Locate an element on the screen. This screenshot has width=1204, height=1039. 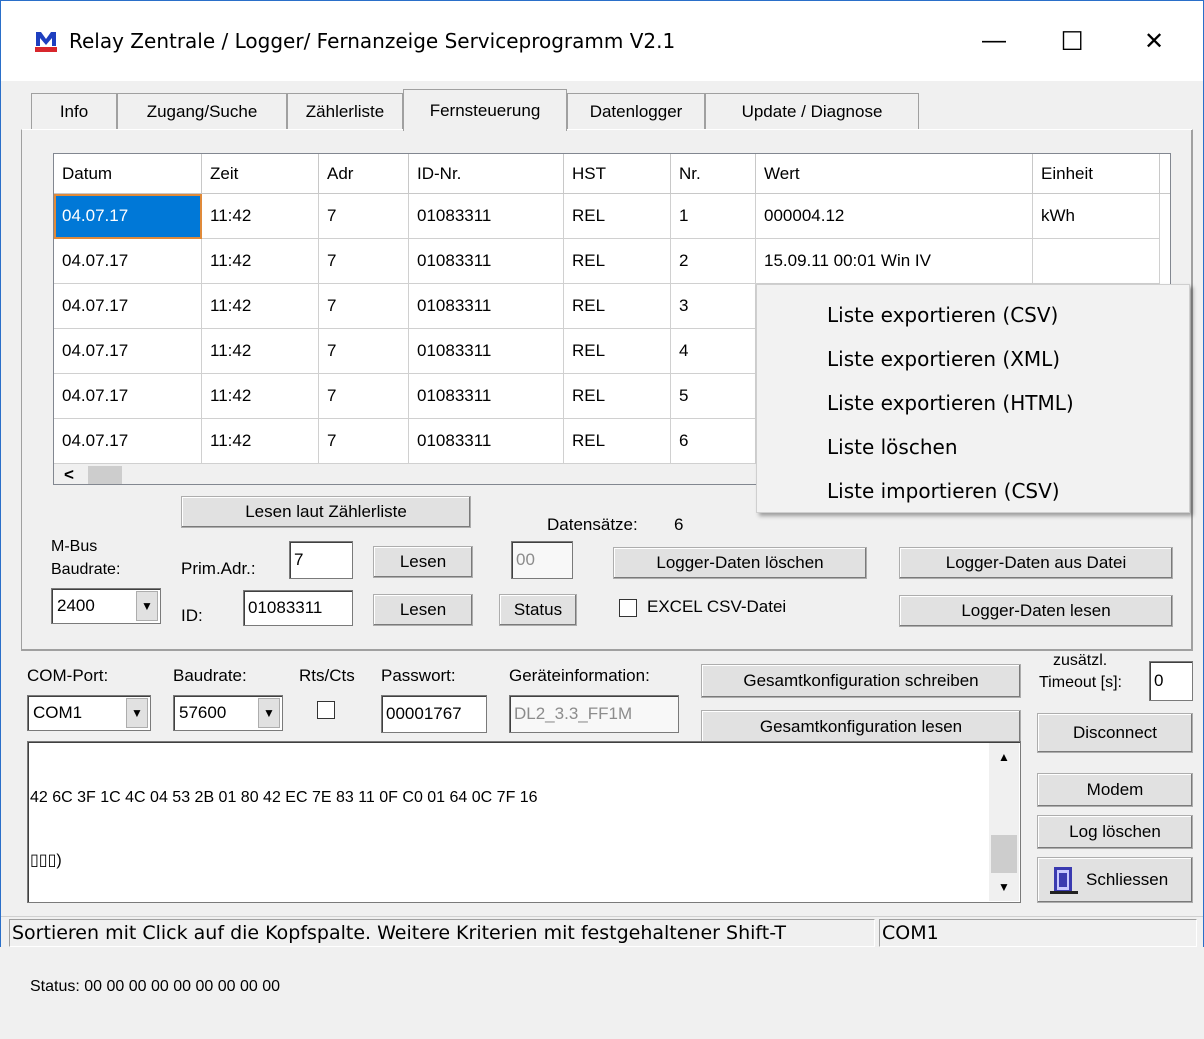
mbus-baudrate-select: 2400 ▼ is located at coordinates (106, 606).